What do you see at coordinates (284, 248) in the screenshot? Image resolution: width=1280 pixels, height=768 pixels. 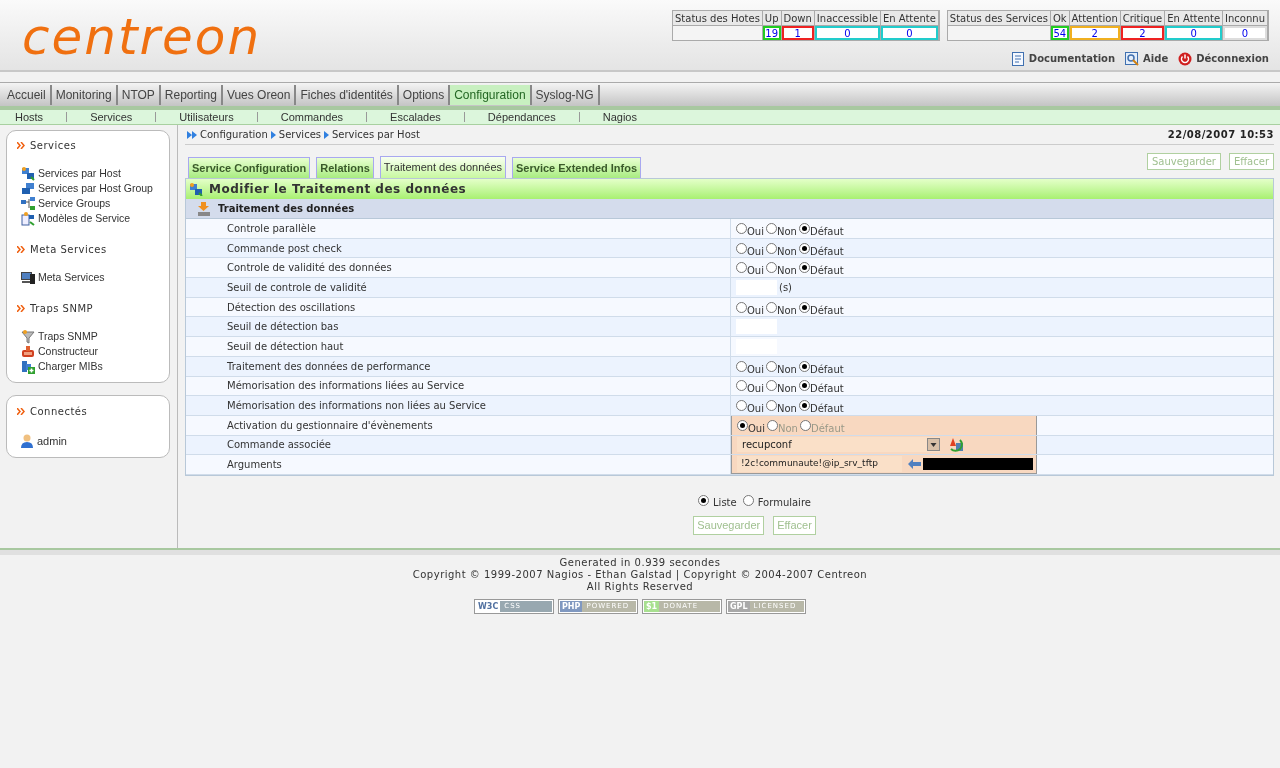 I see `field-label: Commande post check` at bounding box center [284, 248].